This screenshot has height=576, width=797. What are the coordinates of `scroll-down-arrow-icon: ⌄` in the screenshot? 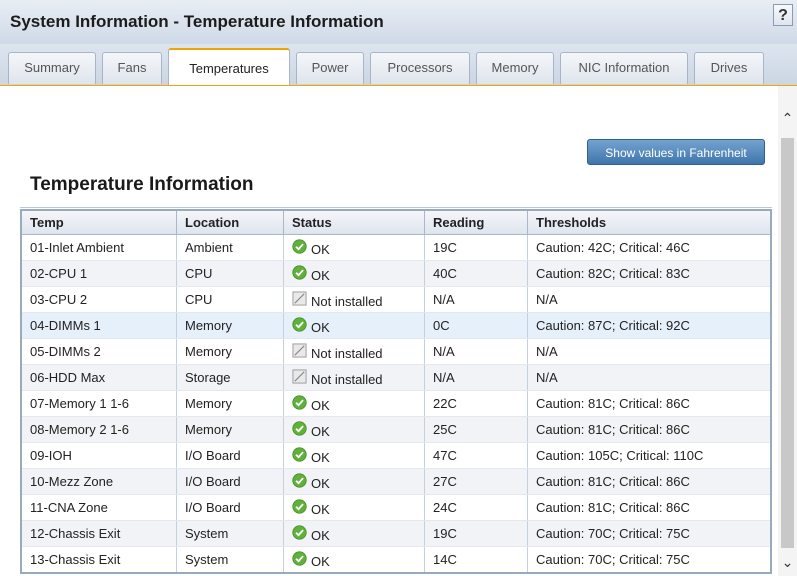 It's located at (787, 562).